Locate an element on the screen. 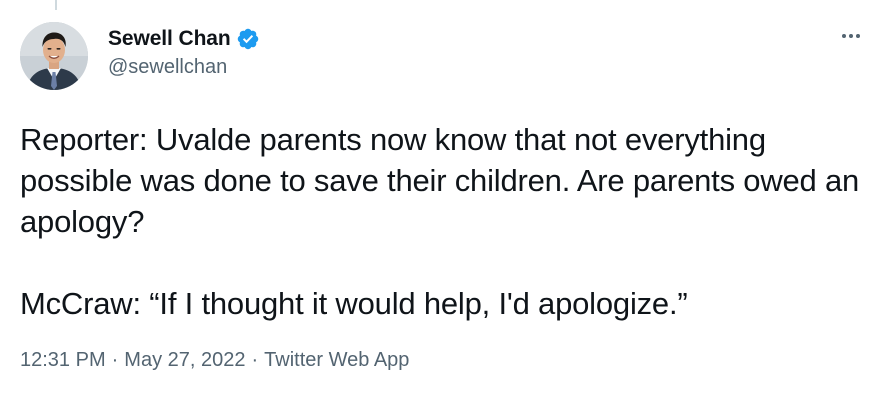 This screenshot has width=886, height=400. tweet-metadata: 12:31 PM · May 27, 2022 · Twitter Web App is located at coordinates (214, 360).